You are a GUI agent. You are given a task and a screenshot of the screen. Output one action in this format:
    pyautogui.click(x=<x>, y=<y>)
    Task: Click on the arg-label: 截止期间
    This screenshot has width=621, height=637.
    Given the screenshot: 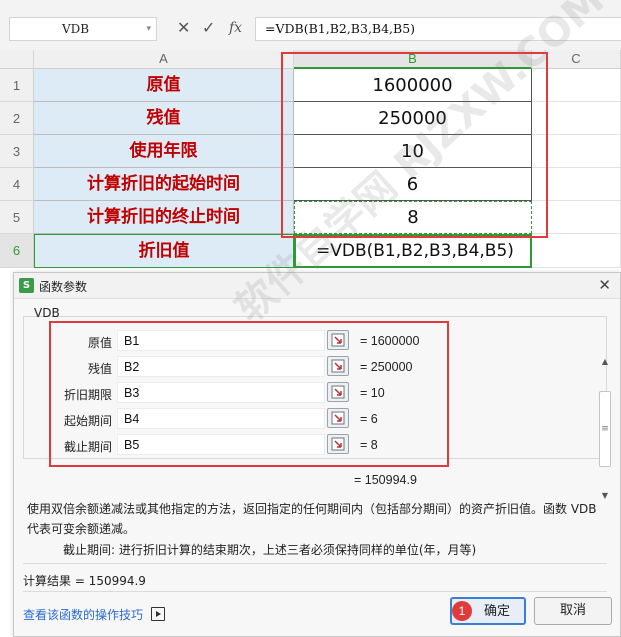 What is the action you would take?
    pyautogui.click(x=87, y=447)
    